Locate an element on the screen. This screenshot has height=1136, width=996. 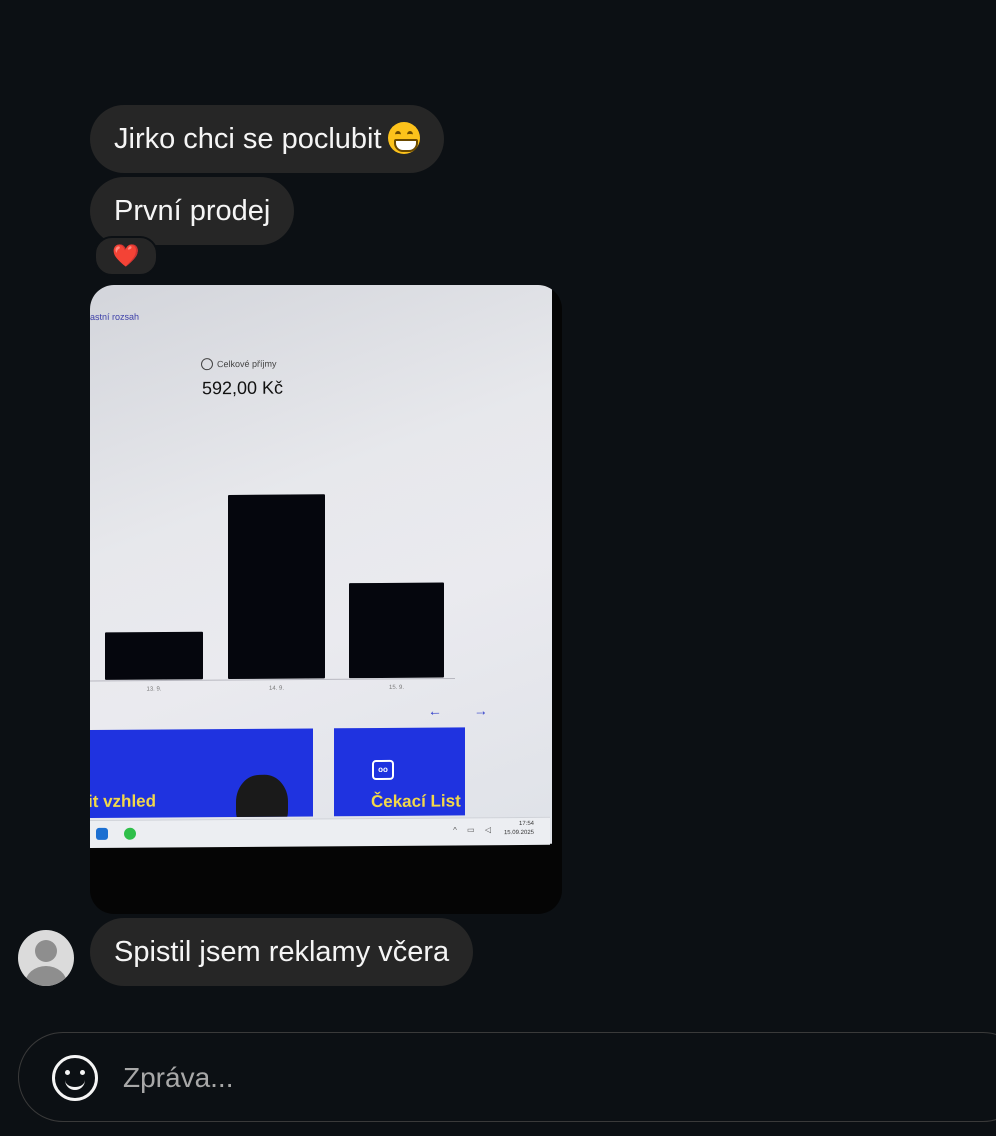
taskbar-clock: 17:54 15.09.2025 is located at coordinates (518, 828).